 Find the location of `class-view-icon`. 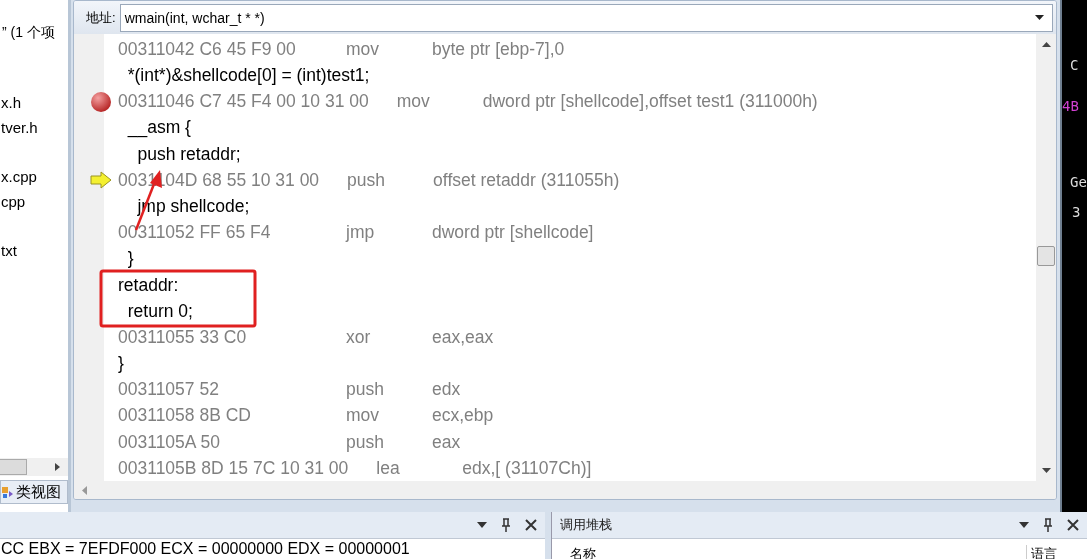

class-view-icon is located at coordinates (8, 492).